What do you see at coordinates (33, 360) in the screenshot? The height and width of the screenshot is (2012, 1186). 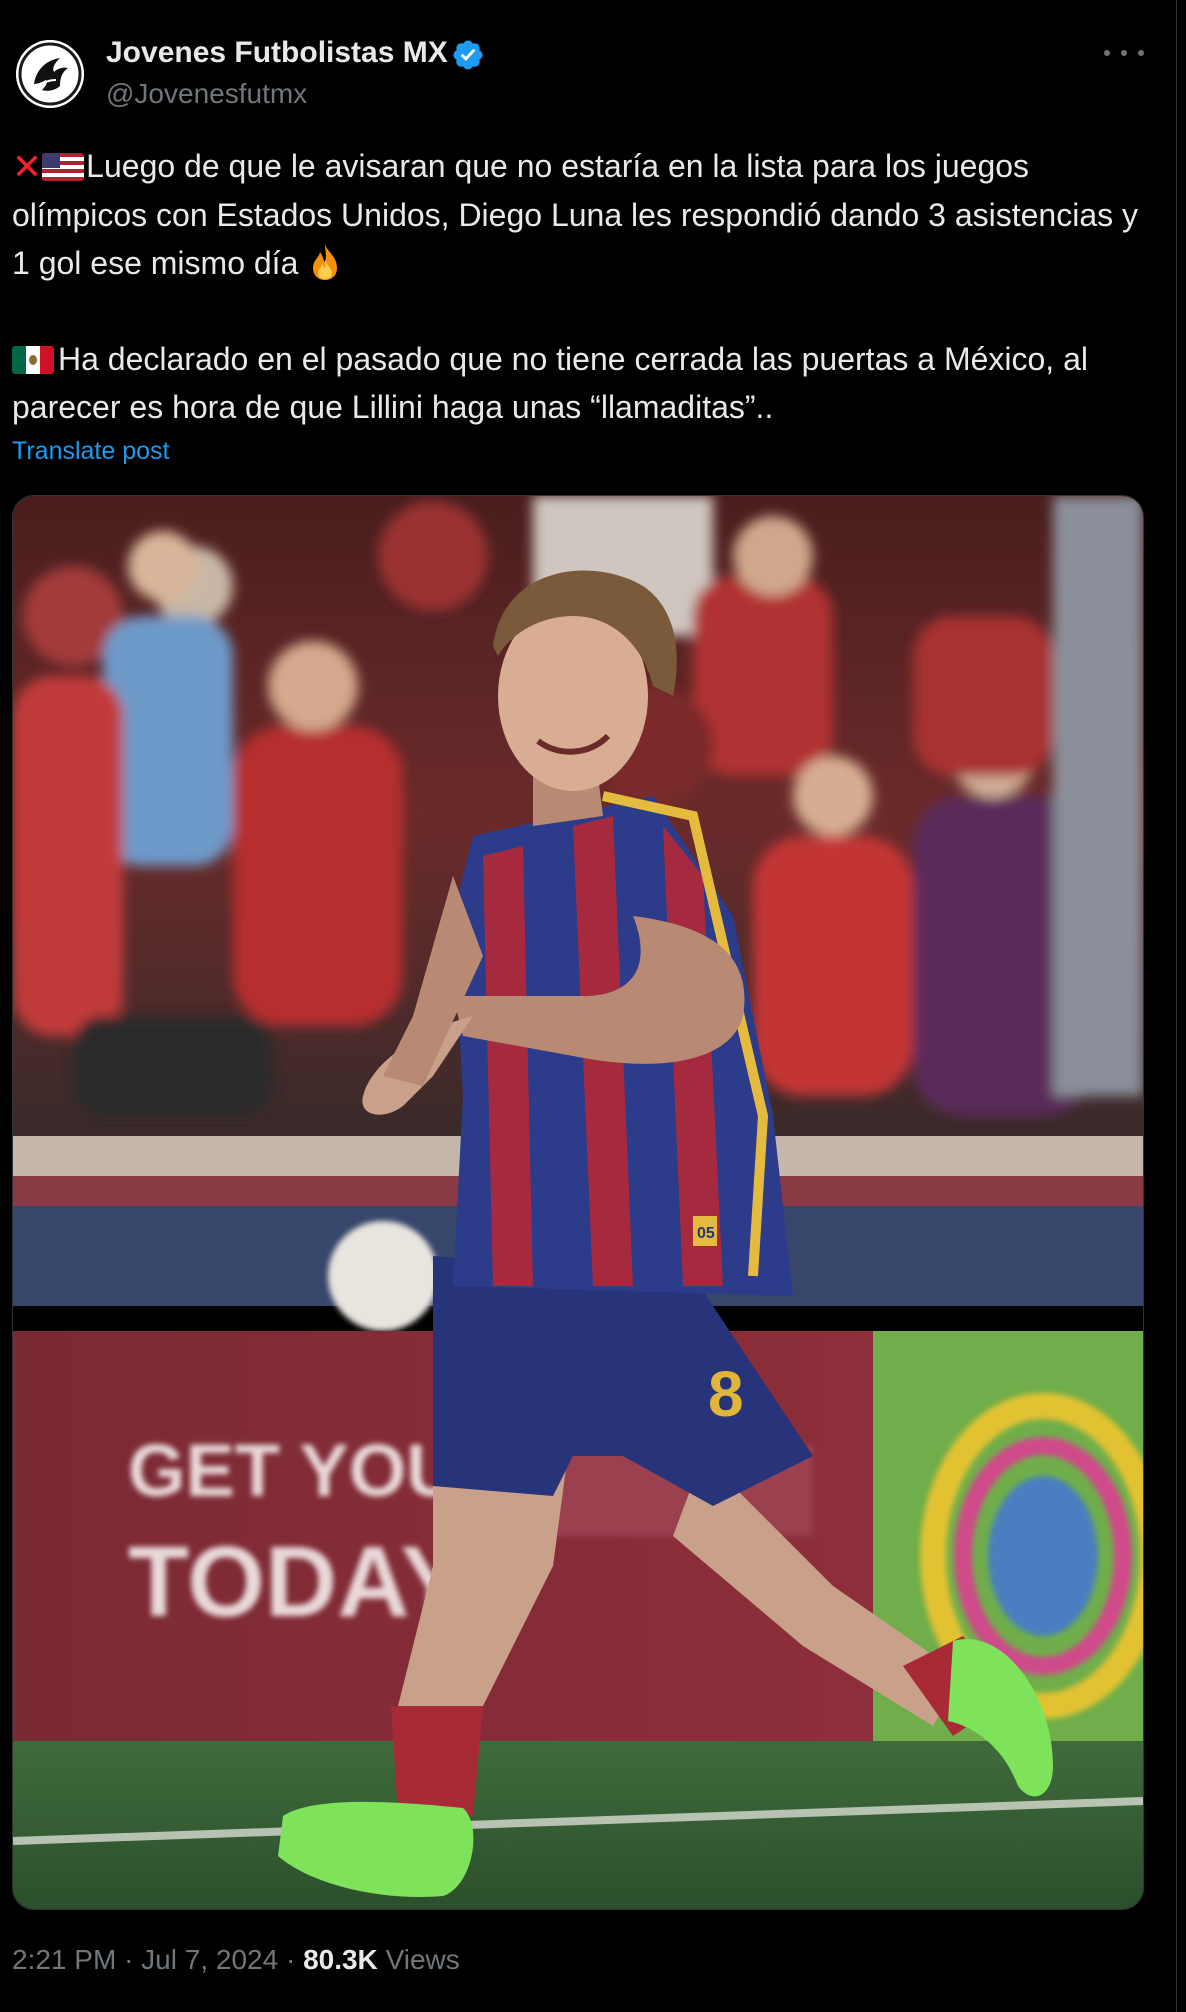 I see `mexico-flag-icon` at bounding box center [33, 360].